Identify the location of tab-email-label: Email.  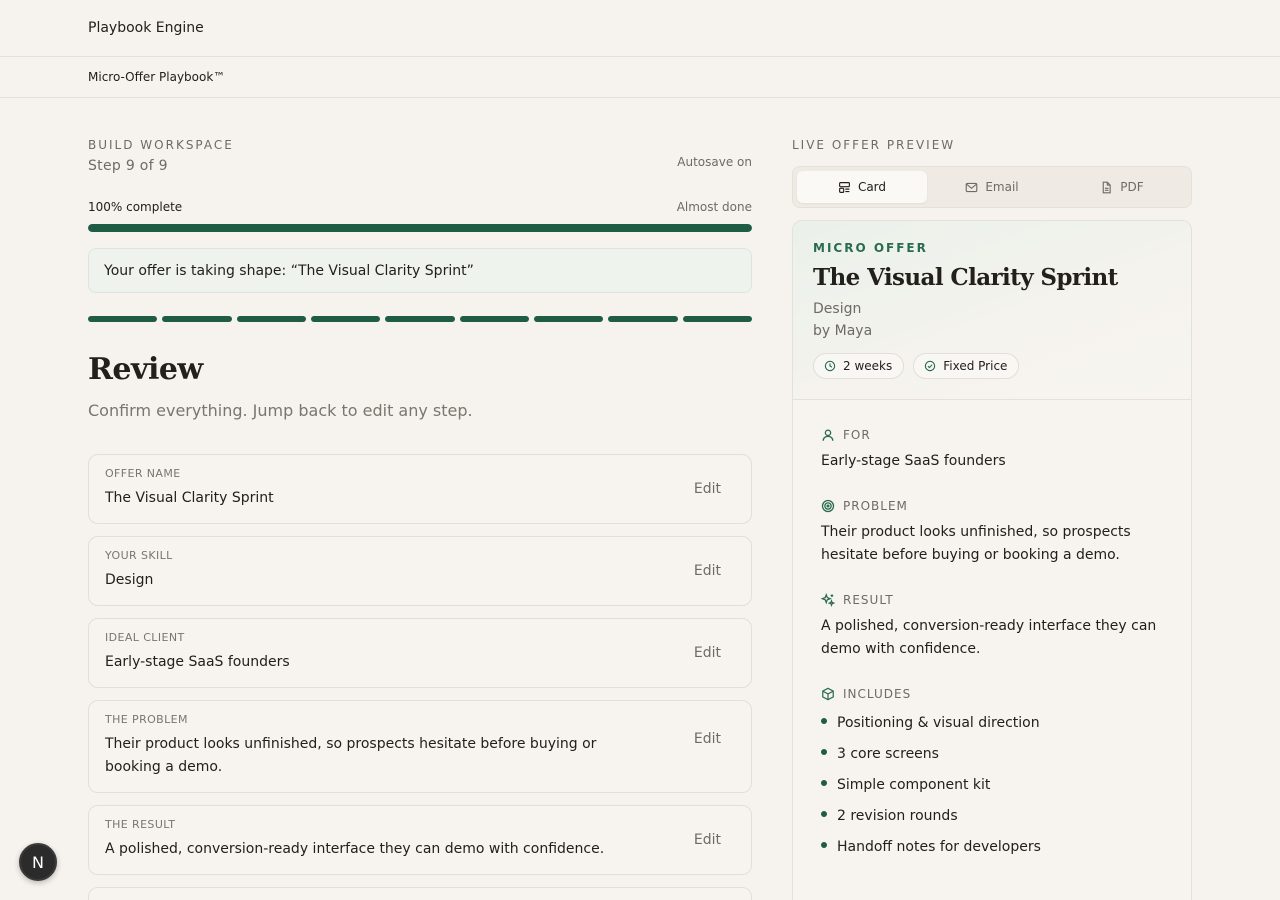
(1002, 187).